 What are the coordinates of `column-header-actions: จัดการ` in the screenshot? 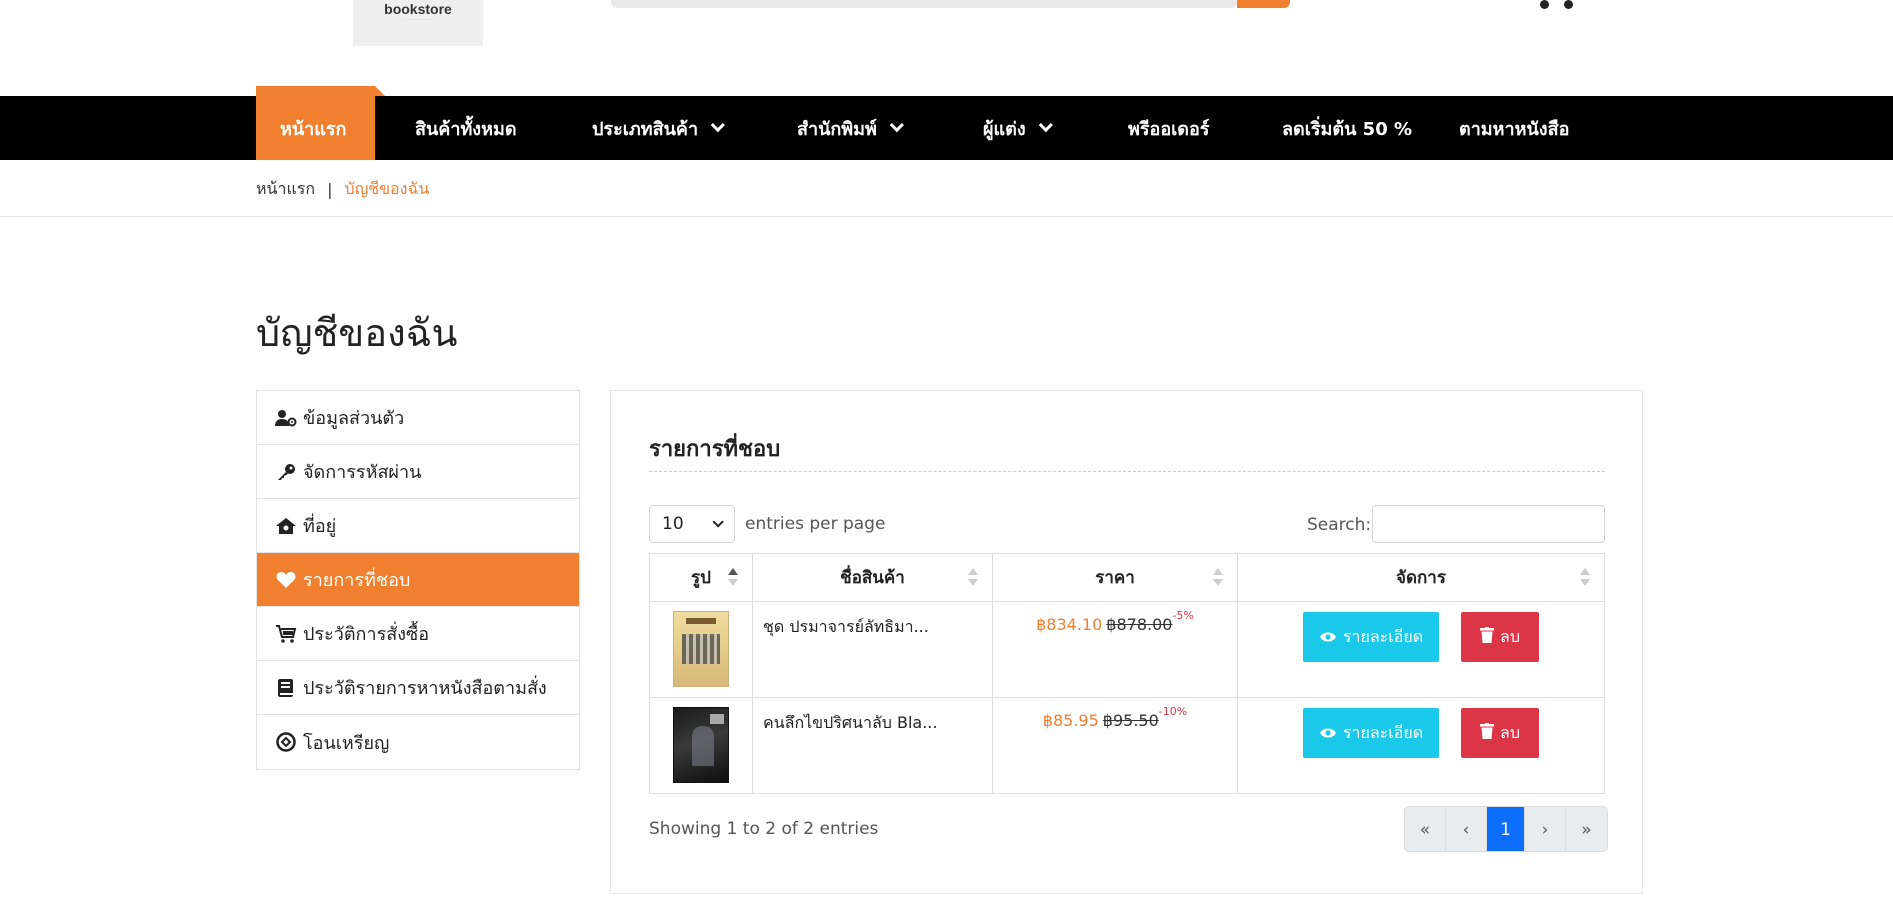 It's located at (1421, 577).